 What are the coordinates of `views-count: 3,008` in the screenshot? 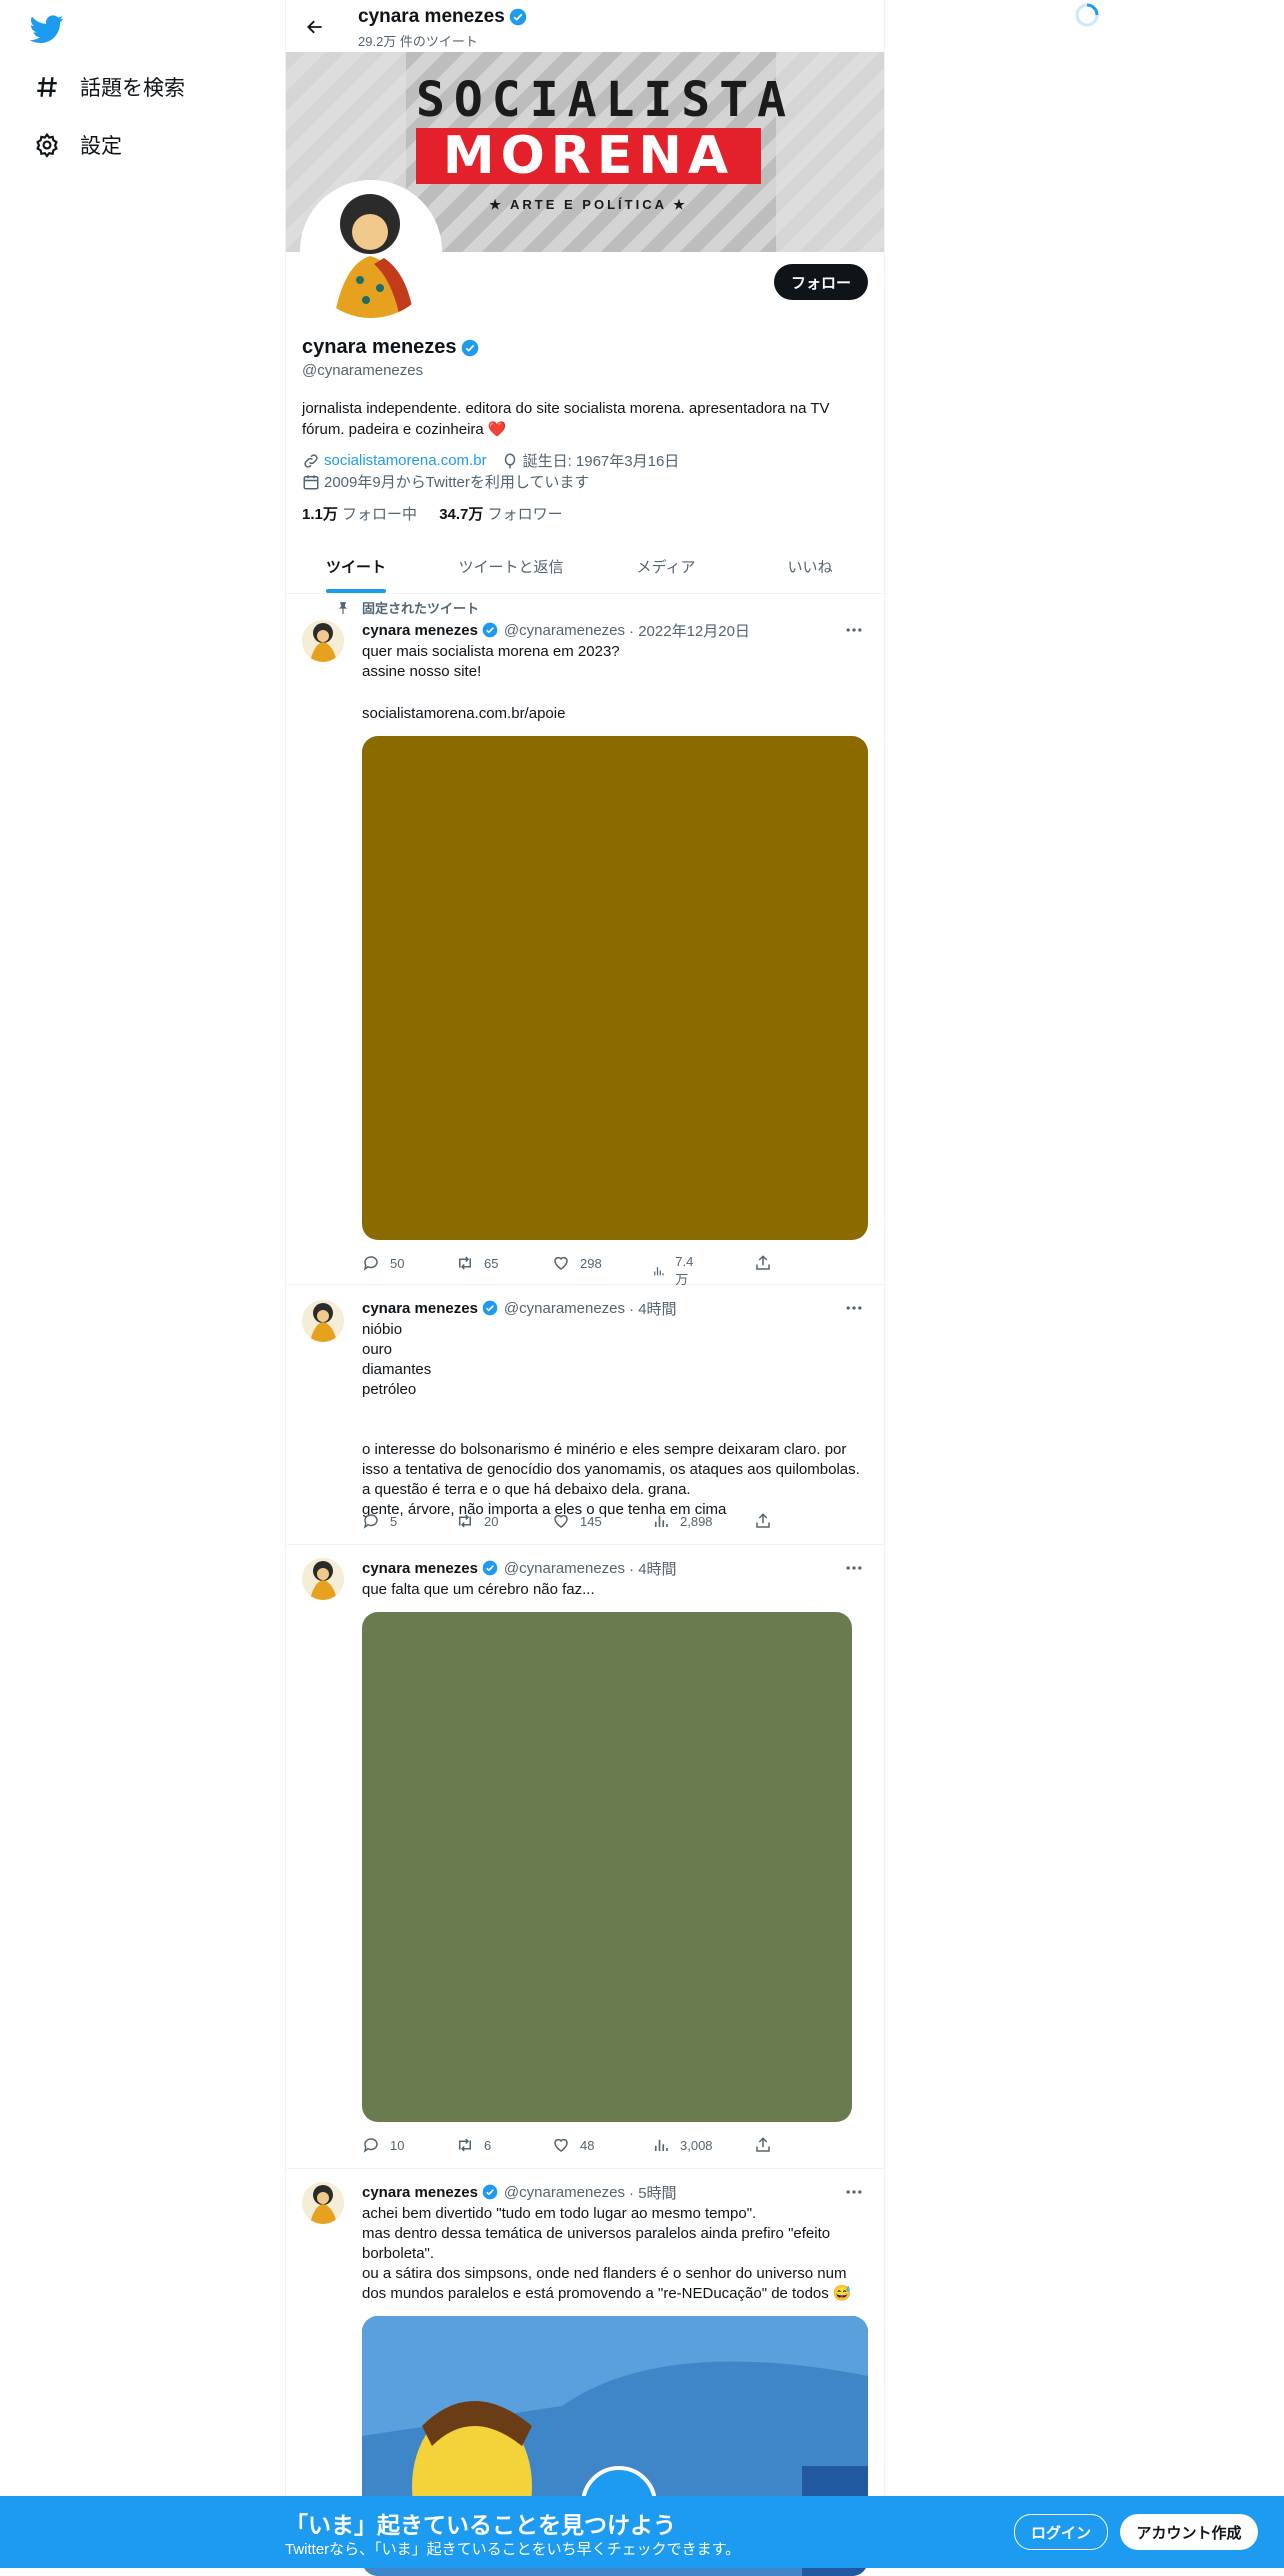 It's located at (696, 2145).